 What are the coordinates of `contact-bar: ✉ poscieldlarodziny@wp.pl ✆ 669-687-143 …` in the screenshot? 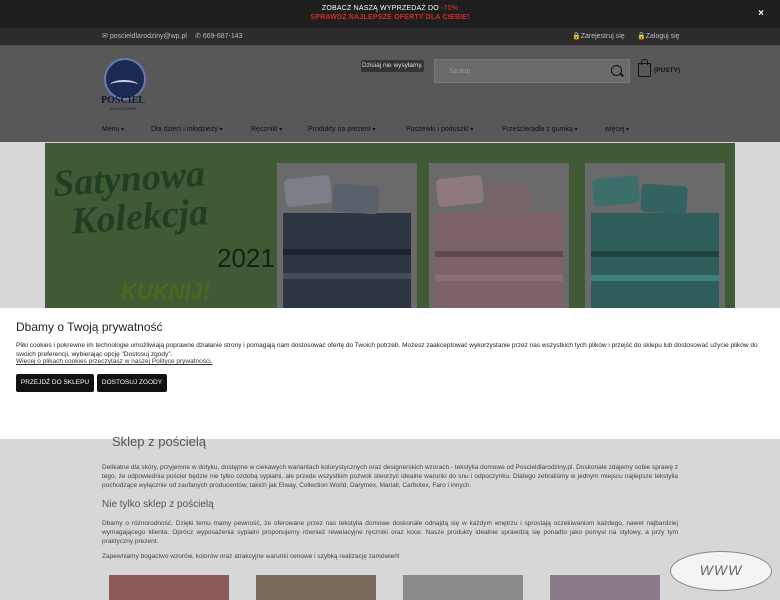 It's located at (390, 36).